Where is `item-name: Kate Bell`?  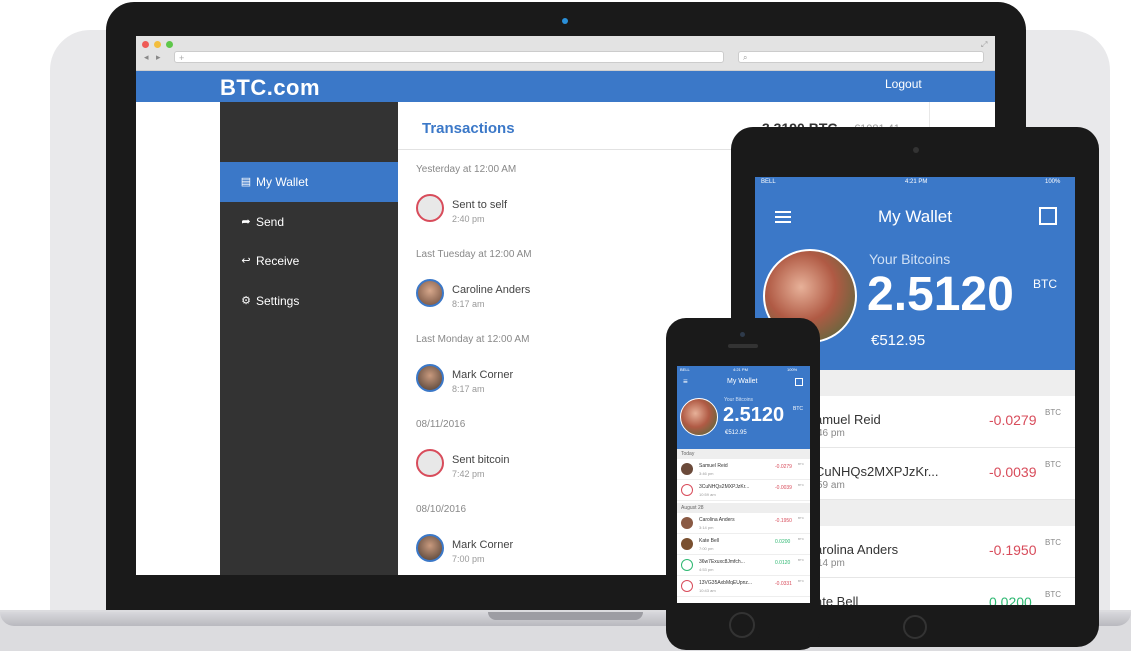 item-name: Kate Bell is located at coordinates (709, 541).